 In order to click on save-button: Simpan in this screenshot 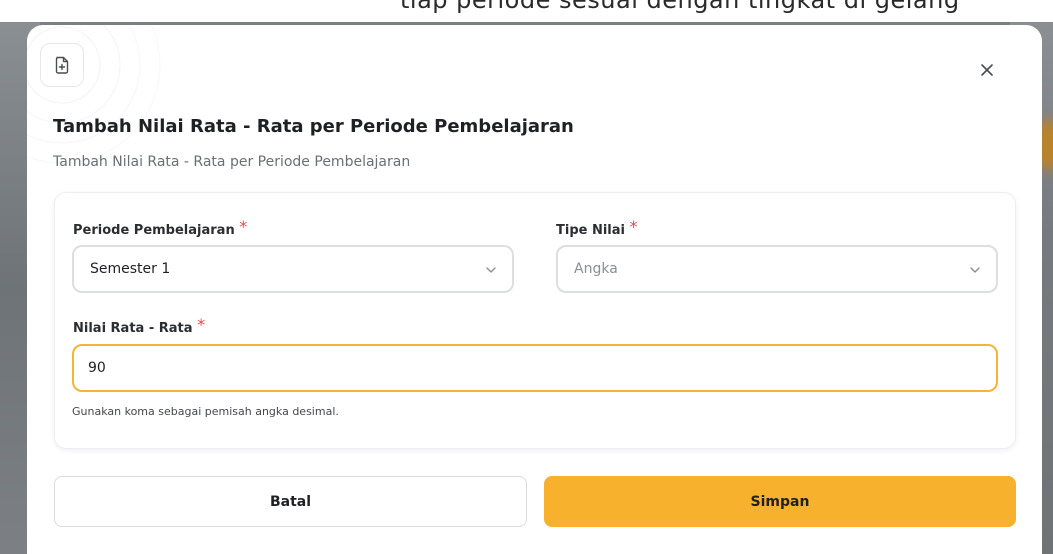, I will do `click(780, 501)`.